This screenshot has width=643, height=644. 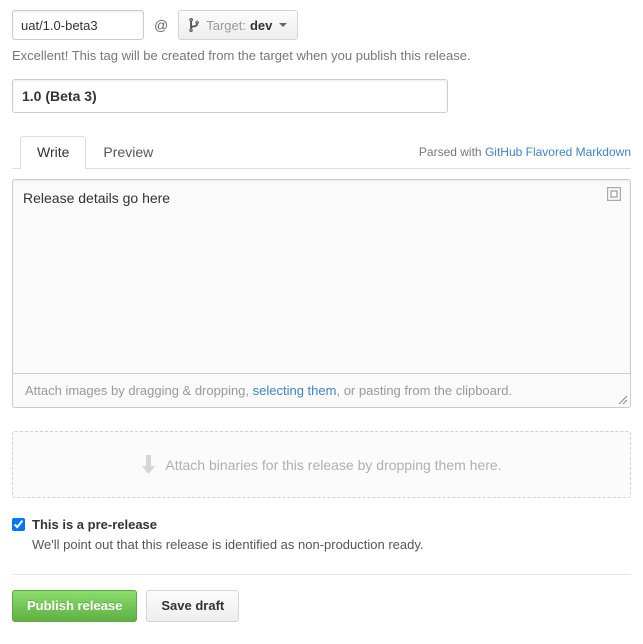 I want to click on tab-write: Write, so click(x=53, y=152).